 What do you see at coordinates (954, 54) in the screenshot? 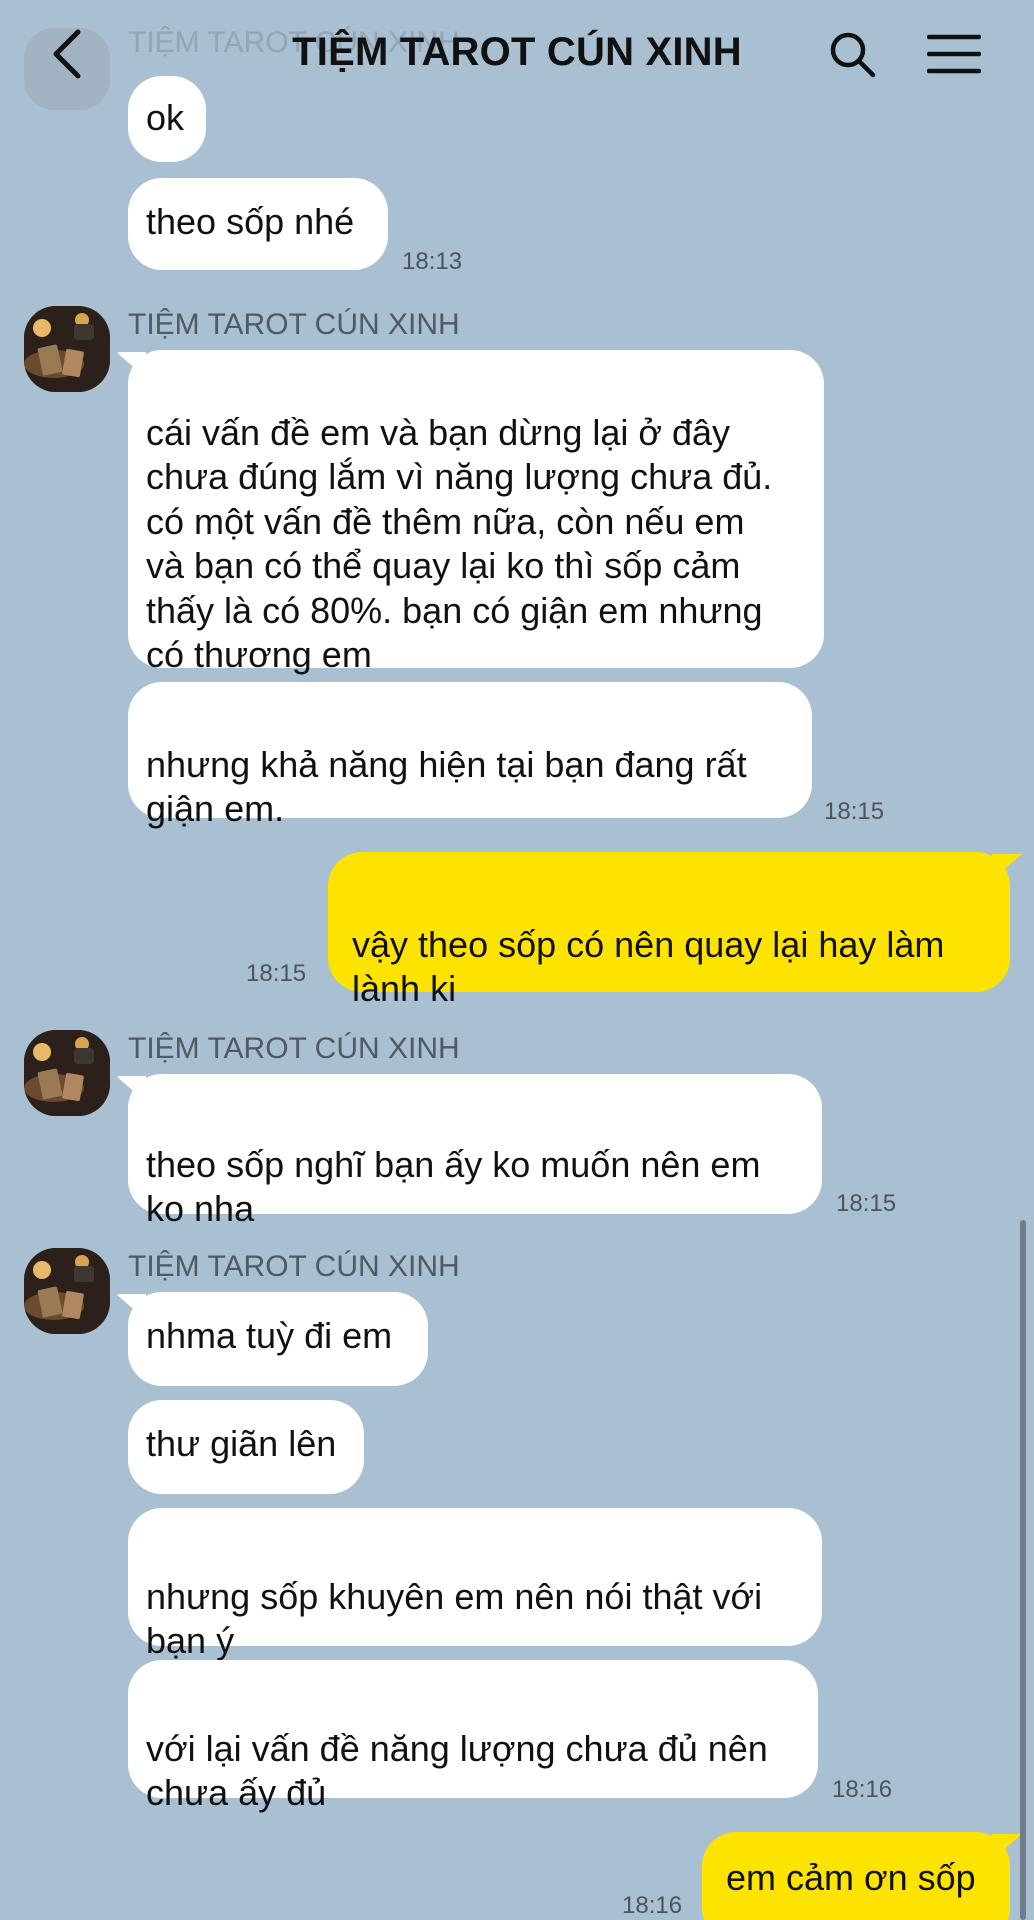
I see `hamburger-menu-icon` at bounding box center [954, 54].